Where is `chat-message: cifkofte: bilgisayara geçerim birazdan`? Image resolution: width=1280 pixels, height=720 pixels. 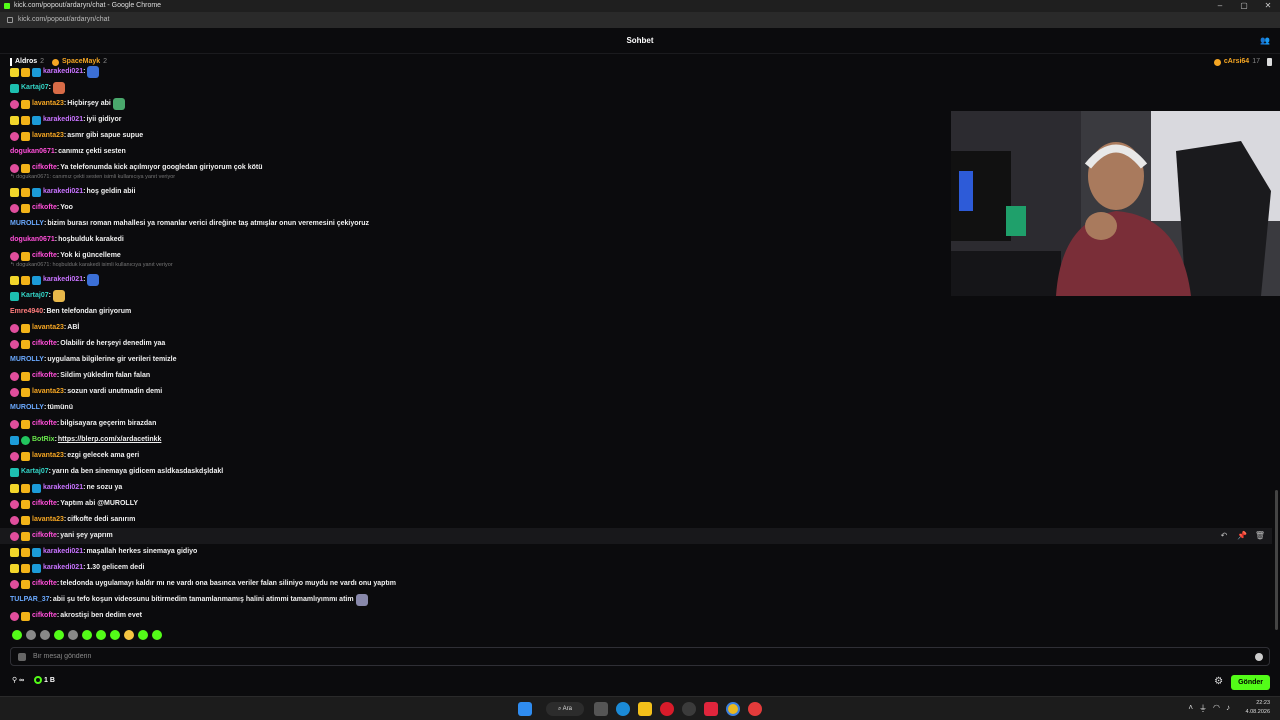
chat-message: cifkofte: bilgisayara geçerim birazdan is located at coordinates (83, 424).